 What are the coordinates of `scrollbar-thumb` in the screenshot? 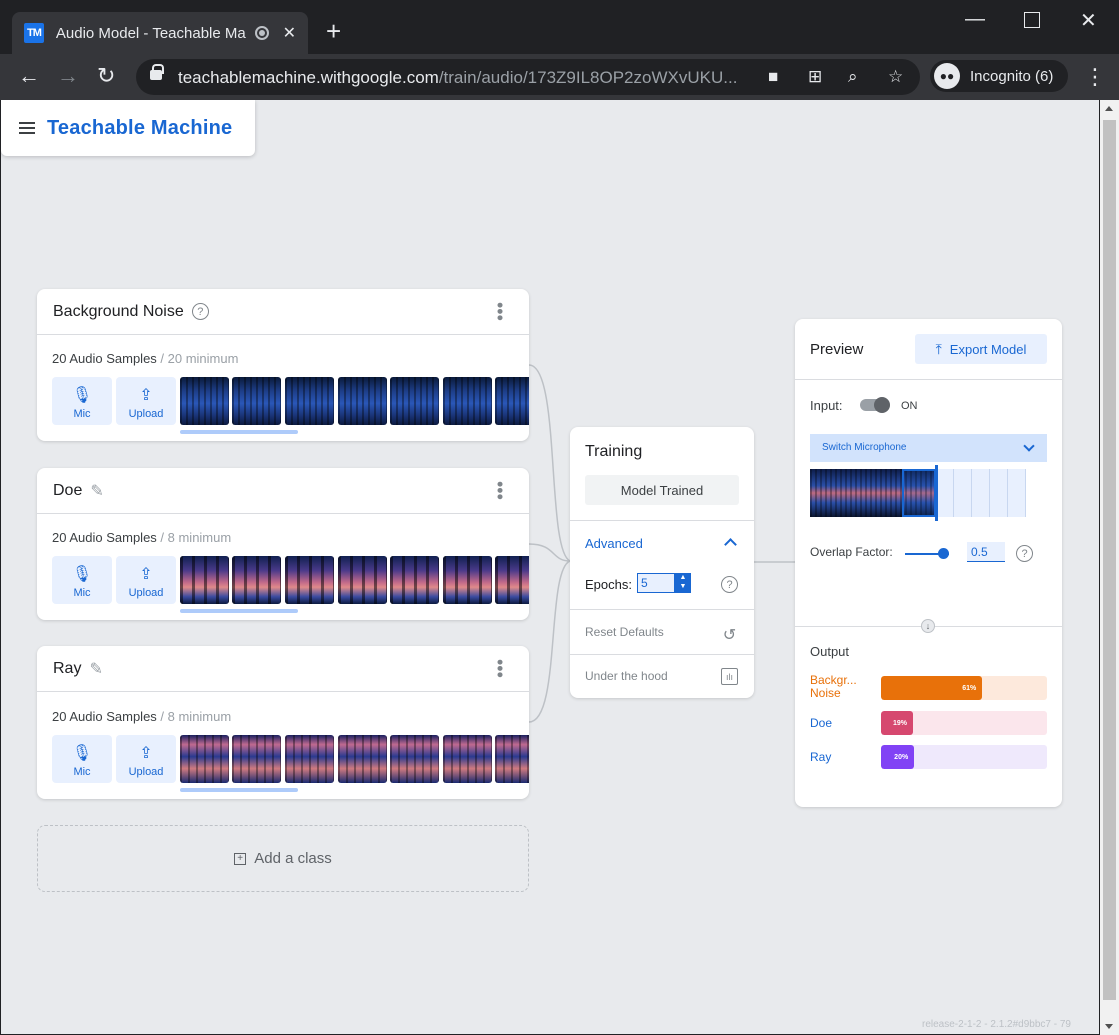 It's located at (1109, 560).